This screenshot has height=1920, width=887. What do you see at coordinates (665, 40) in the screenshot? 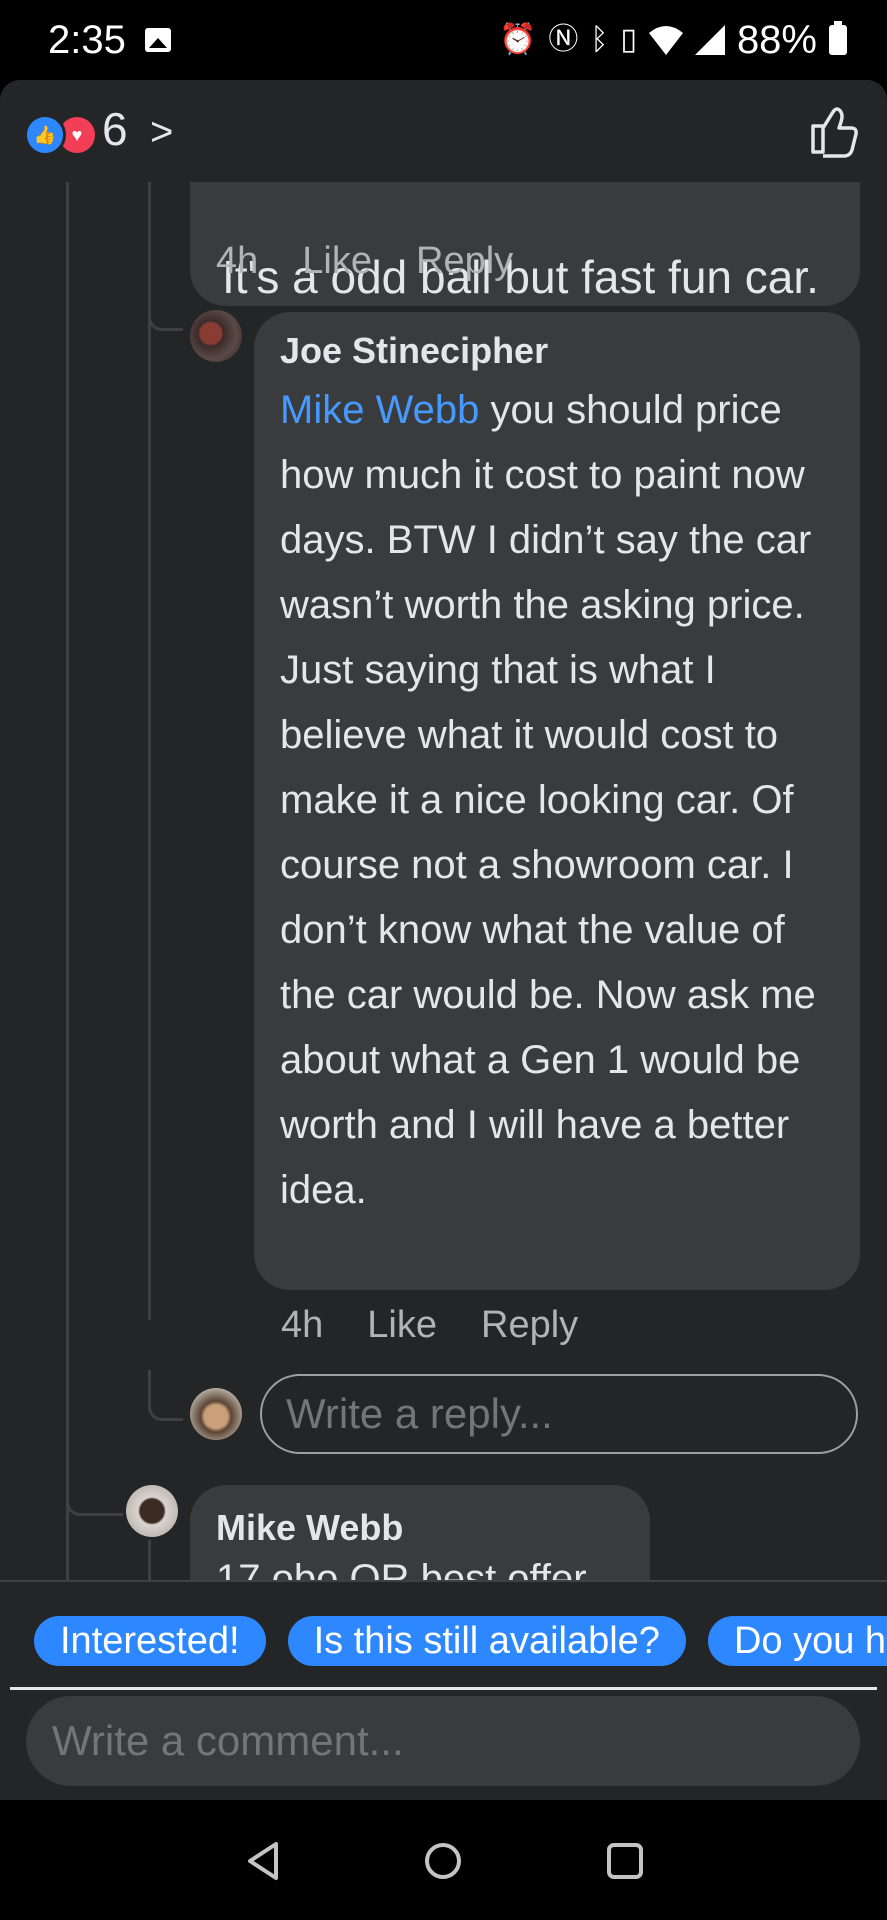
I see `wifi-icon` at bounding box center [665, 40].